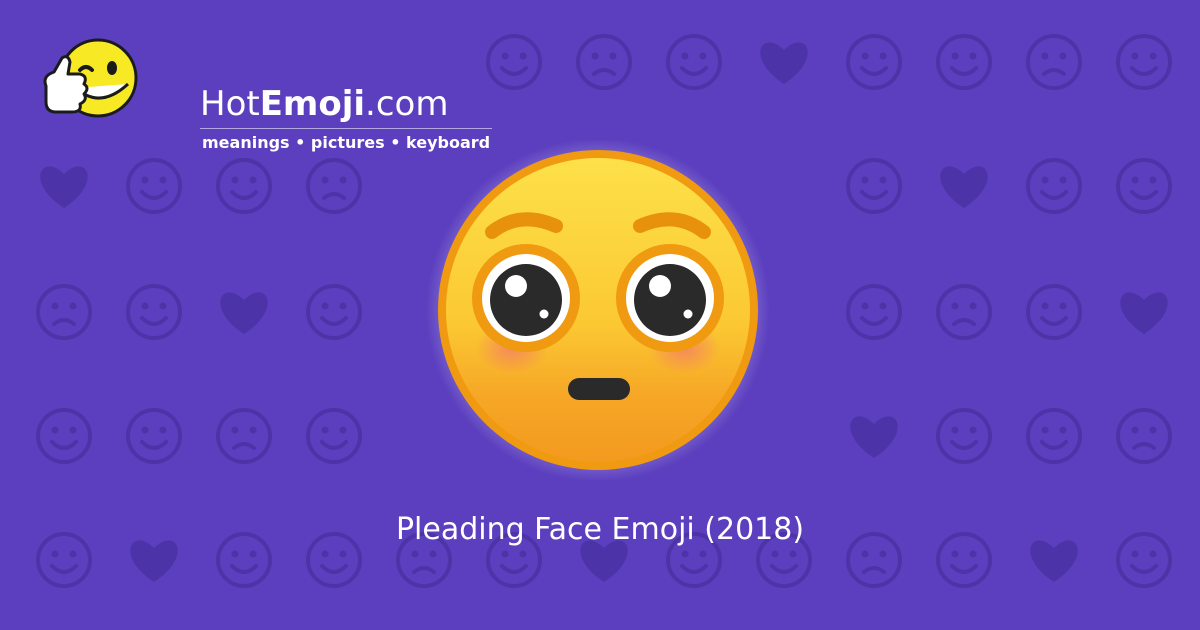 The image size is (1200, 630). Describe the element at coordinates (964, 187) in the screenshot. I see `raising-hands-icon` at that location.